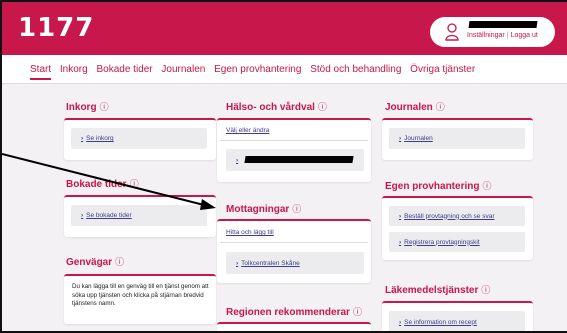 Image resolution: width=567 pixels, height=333 pixels. I want to click on mottagningar-title: Mottagningar, so click(258, 209).